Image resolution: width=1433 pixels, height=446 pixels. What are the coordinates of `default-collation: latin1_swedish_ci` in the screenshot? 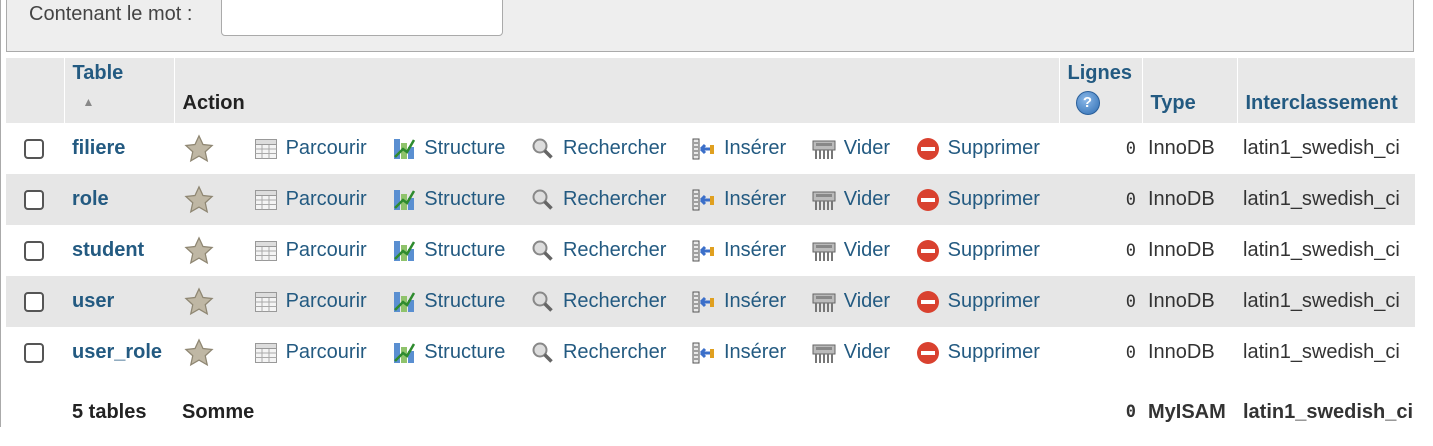 It's located at (1328, 411).